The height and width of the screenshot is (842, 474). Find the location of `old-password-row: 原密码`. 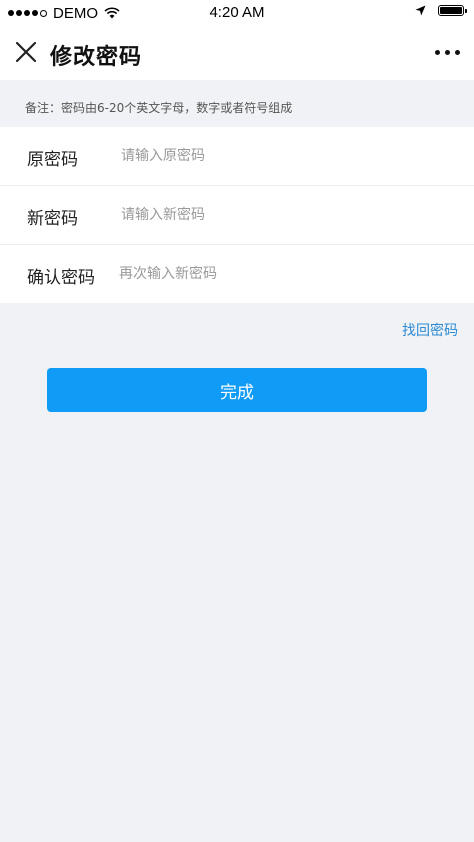

old-password-row: 原密码 is located at coordinates (237, 156).